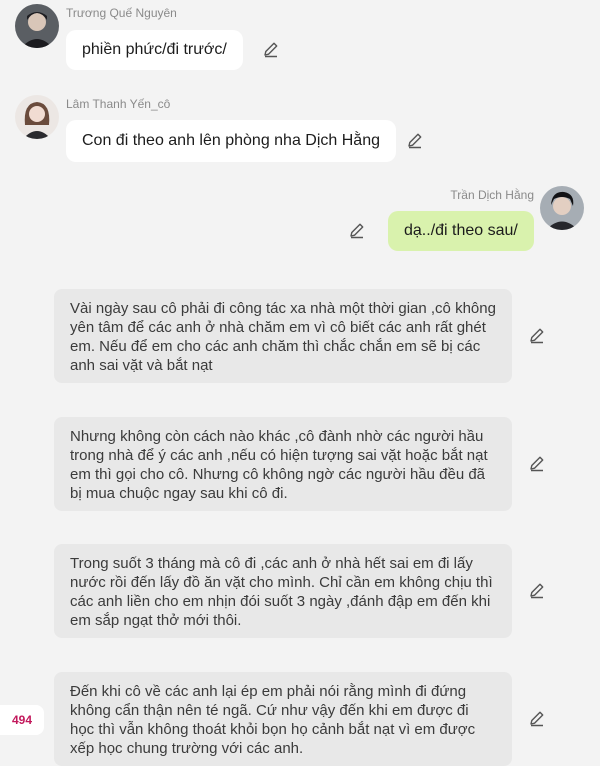 This screenshot has width=600, height=766. Describe the element at coordinates (231, 141) in the screenshot. I see `message-bubble: Con đi theo anh lên phòng nha Dịch Hằng` at that location.